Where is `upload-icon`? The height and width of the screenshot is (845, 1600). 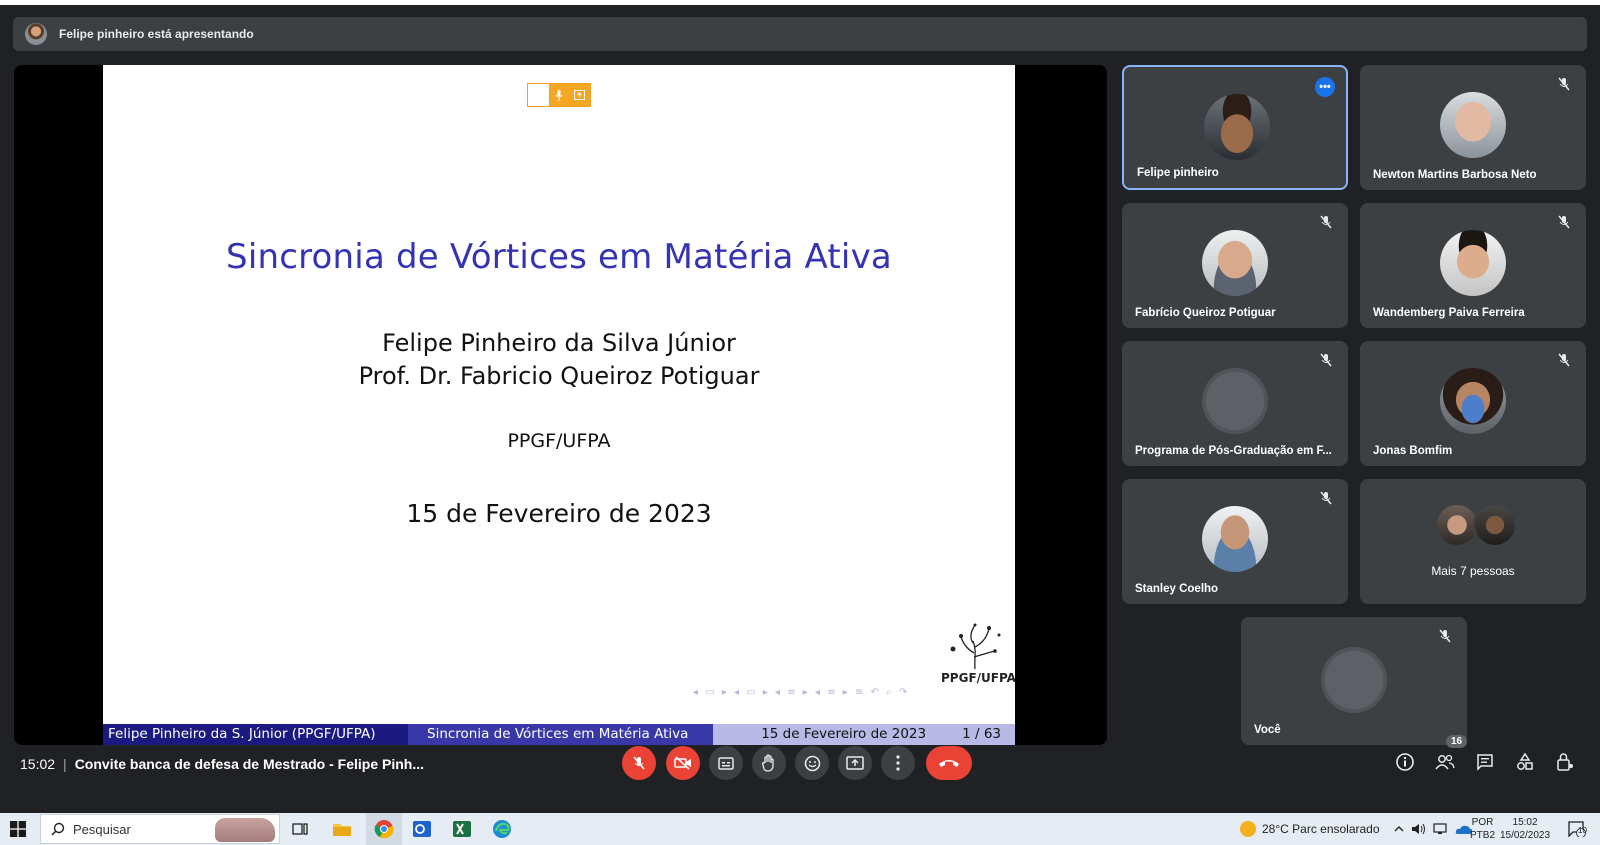 upload-icon is located at coordinates (580, 95).